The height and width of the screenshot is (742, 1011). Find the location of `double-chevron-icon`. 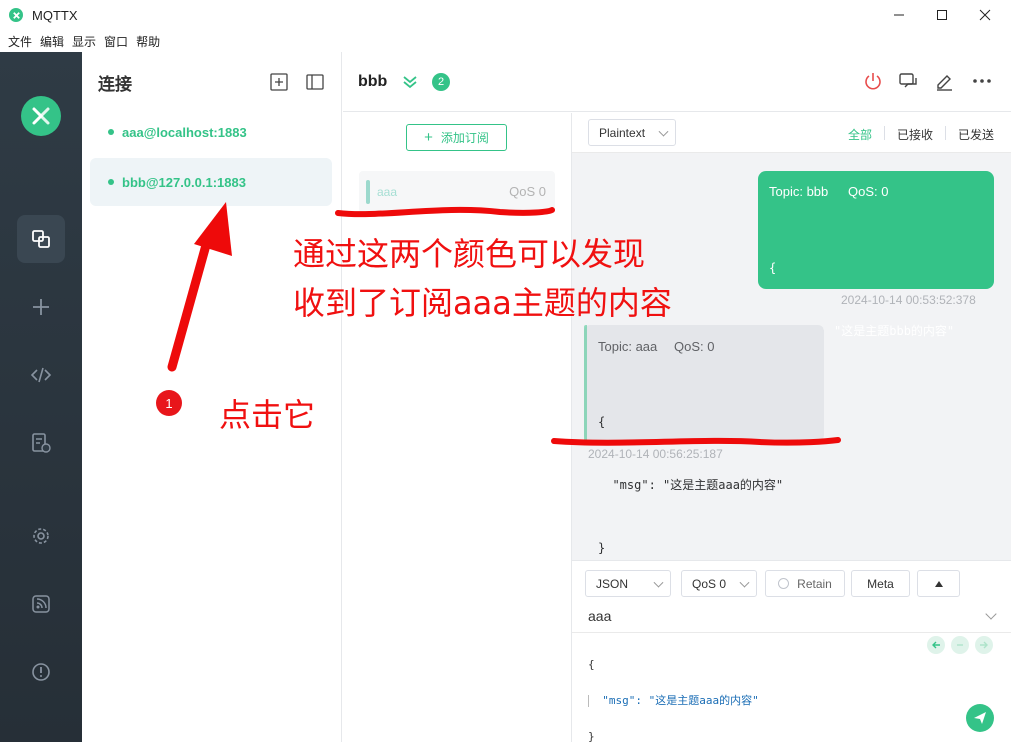

double-chevron-icon is located at coordinates (410, 84).